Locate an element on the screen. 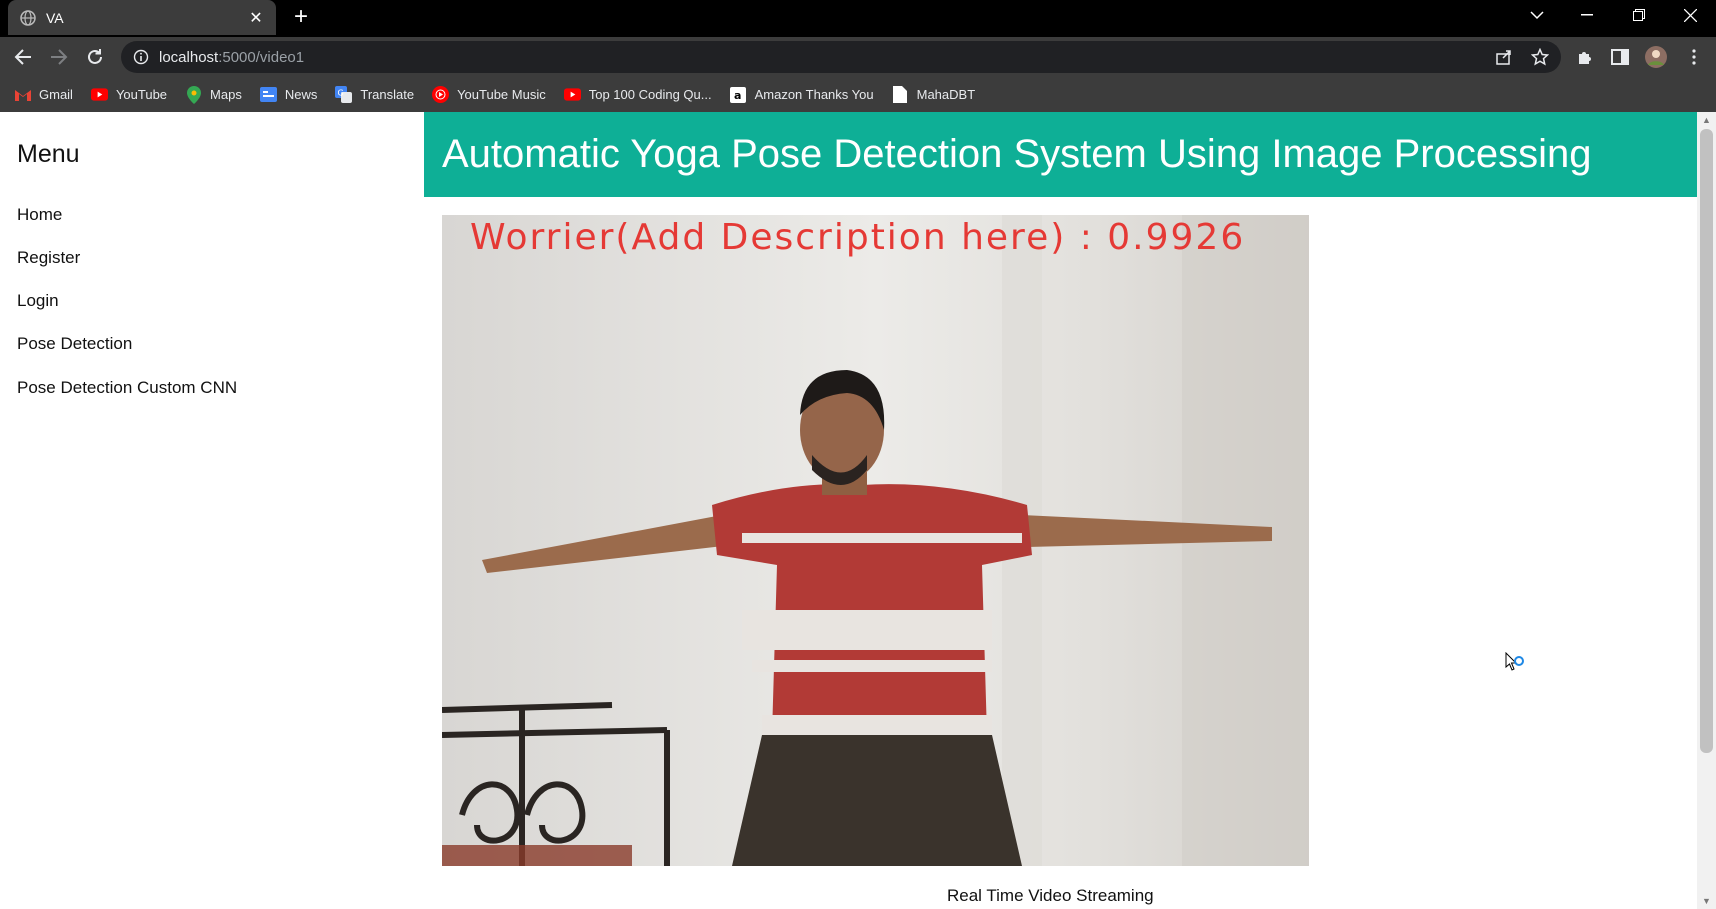 This screenshot has width=1716, height=909. bookmark-mahadbt: MahaDBT is located at coordinates (934, 94).